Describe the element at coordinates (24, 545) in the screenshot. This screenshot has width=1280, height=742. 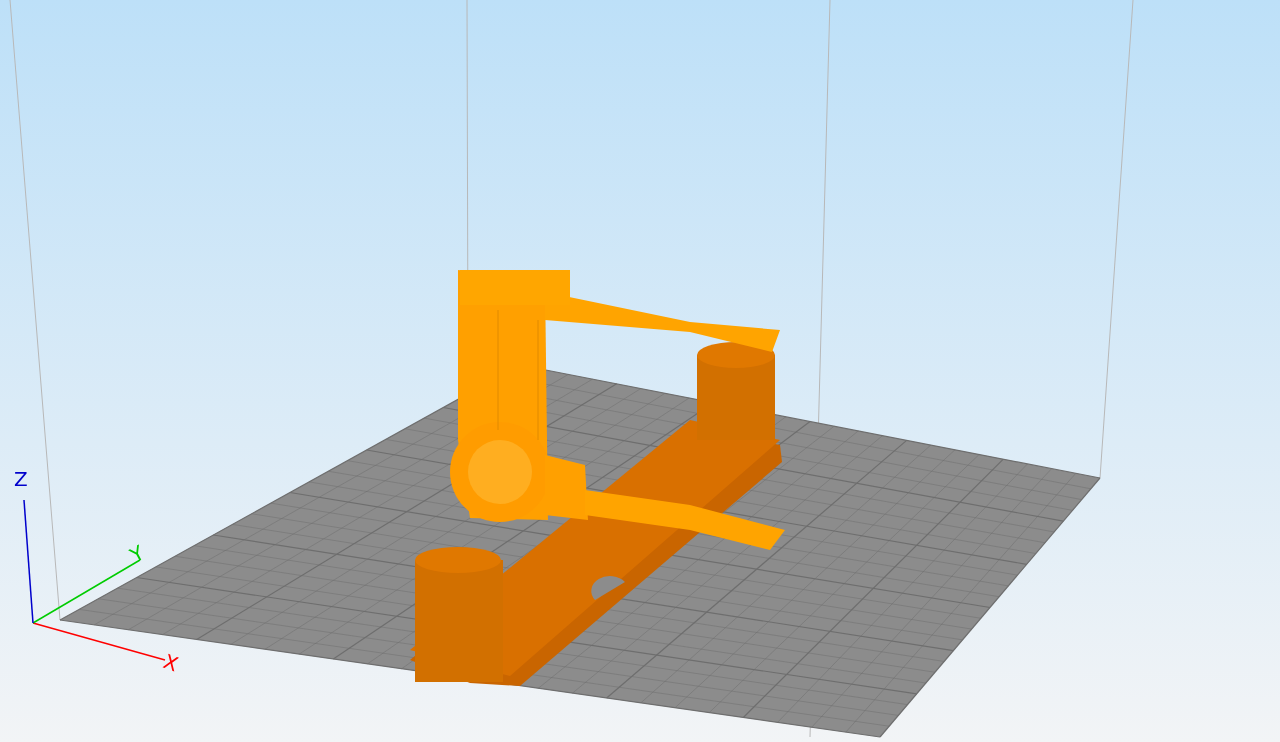
I see `axis-indicator: Z` at that location.